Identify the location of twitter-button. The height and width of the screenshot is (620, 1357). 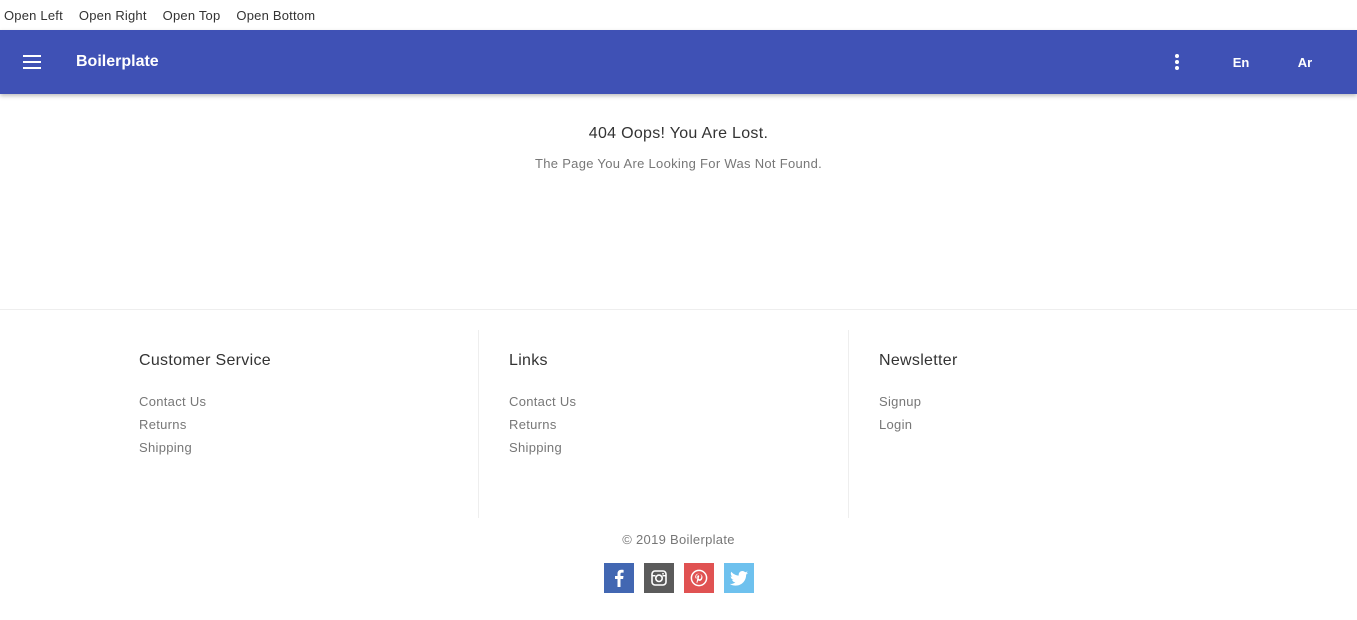
(738, 578).